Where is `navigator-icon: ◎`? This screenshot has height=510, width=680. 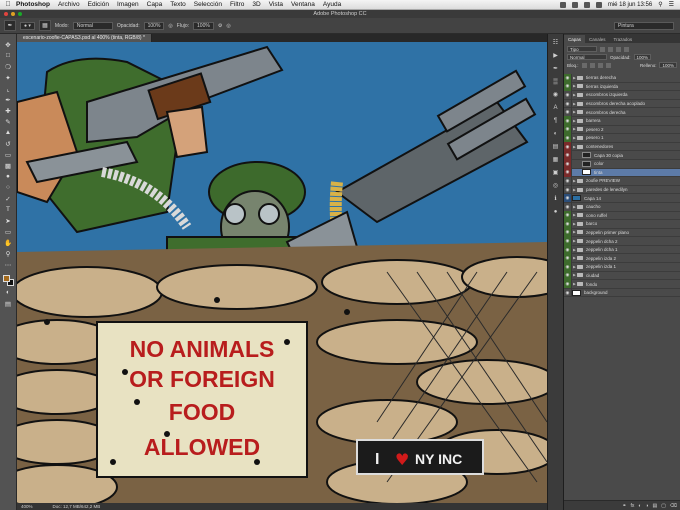
navigator-icon: ◎ is located at coordinates (555, 185).